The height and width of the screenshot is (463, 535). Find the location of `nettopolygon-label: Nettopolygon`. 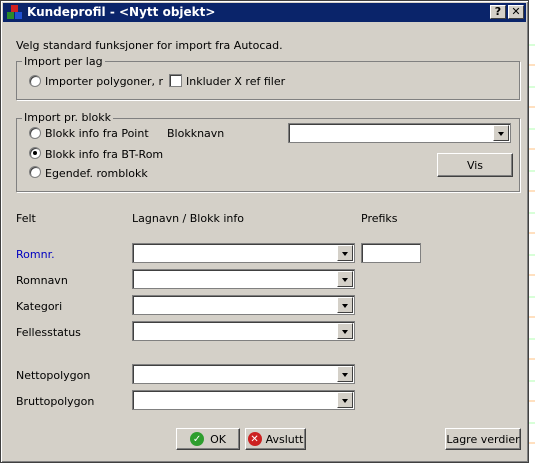

nettopolygon-label: Nettopolygon is located at coordinates (53, 375).